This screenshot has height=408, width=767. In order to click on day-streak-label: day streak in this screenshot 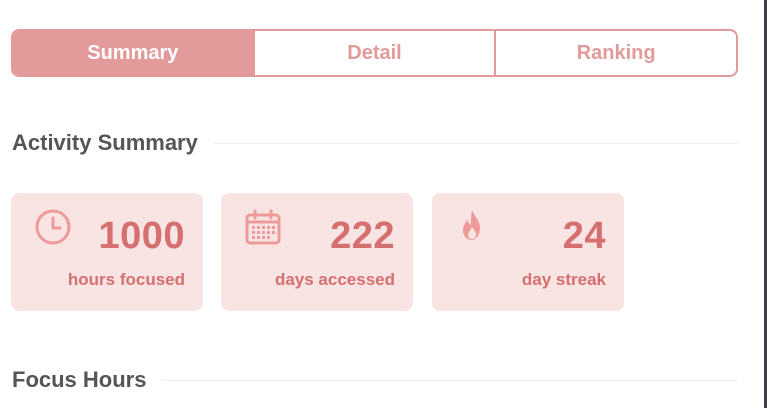, I will do `click(563, 279)`.